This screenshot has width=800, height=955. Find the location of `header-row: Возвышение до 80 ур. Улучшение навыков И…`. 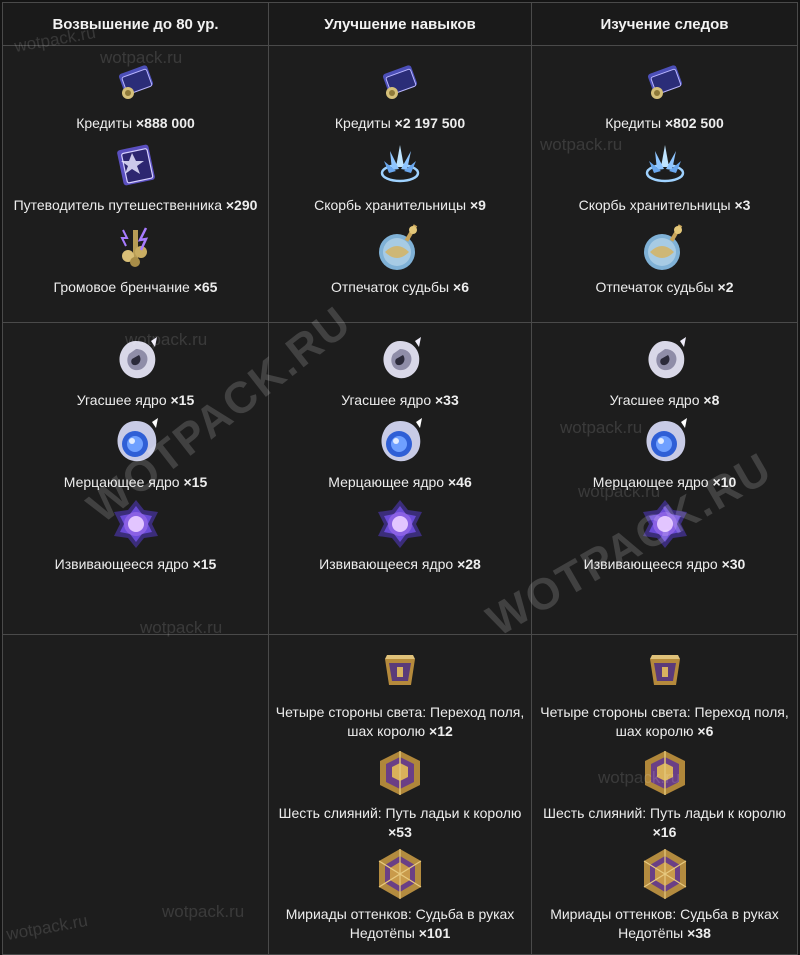

header-row: Возвышение до 80 ур. Улучшение навыков И… is located at coordinates (400, 24).